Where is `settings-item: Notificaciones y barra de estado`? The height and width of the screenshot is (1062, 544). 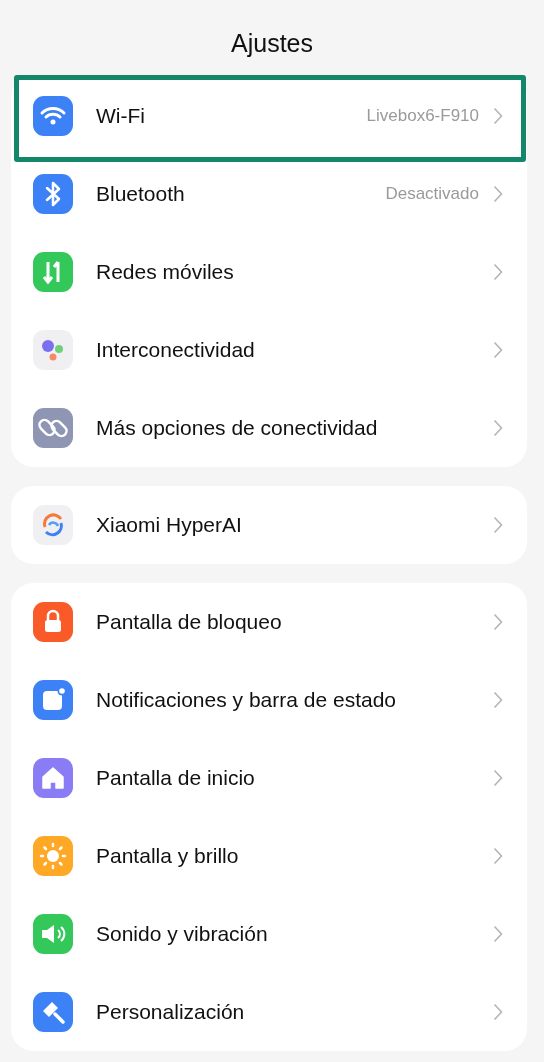
settings-item: Notificaciones y barra de estado is located at coordinates (269, 700).